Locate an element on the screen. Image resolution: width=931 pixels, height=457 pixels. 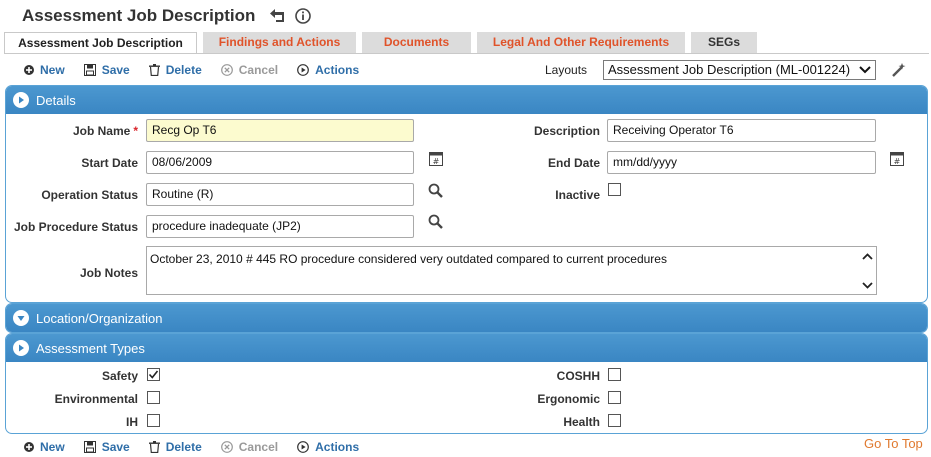
ergonomic-label: Ergonomic is located at coordinates (568, 399).